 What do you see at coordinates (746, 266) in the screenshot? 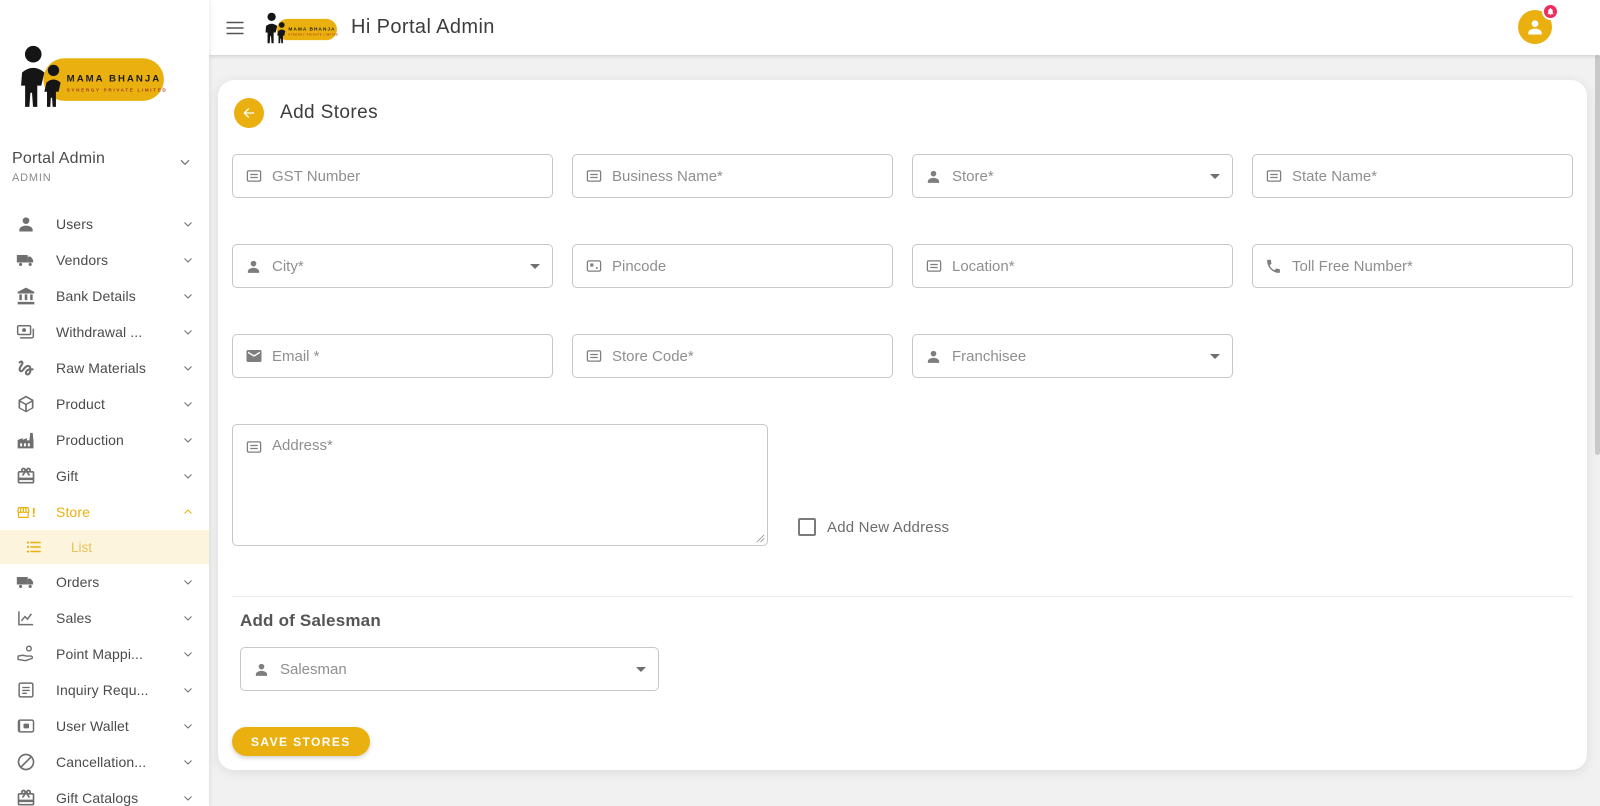
I see `pincode-input` at bounding box center [746, 266].